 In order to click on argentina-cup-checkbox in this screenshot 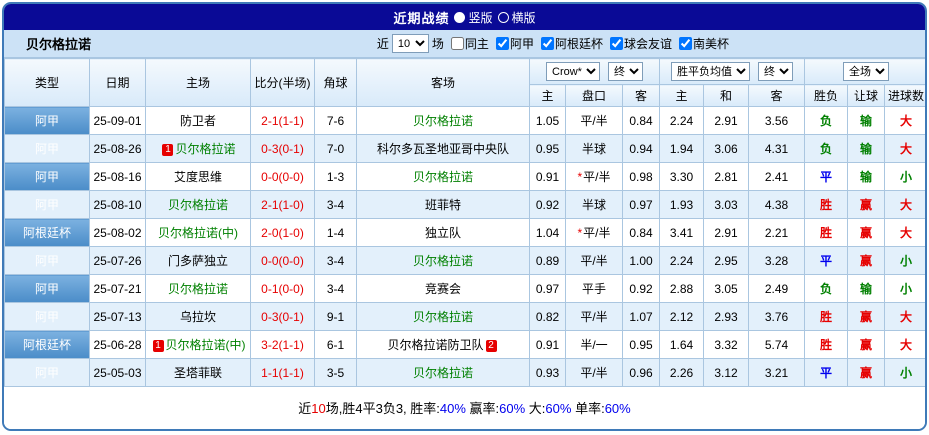, I will do `click(547, 43)`.